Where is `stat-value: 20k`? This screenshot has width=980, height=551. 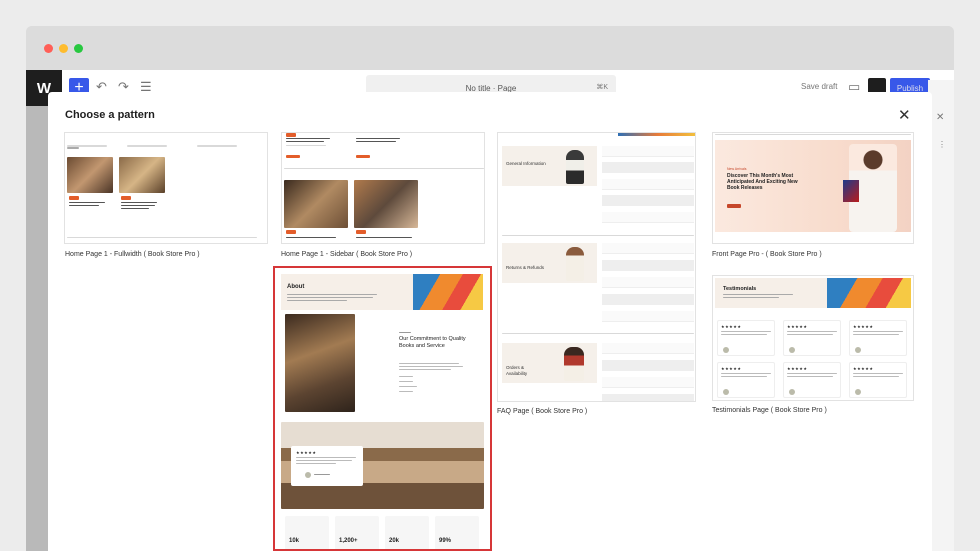 stat-value: 20k is located at coordinates (394, 541).